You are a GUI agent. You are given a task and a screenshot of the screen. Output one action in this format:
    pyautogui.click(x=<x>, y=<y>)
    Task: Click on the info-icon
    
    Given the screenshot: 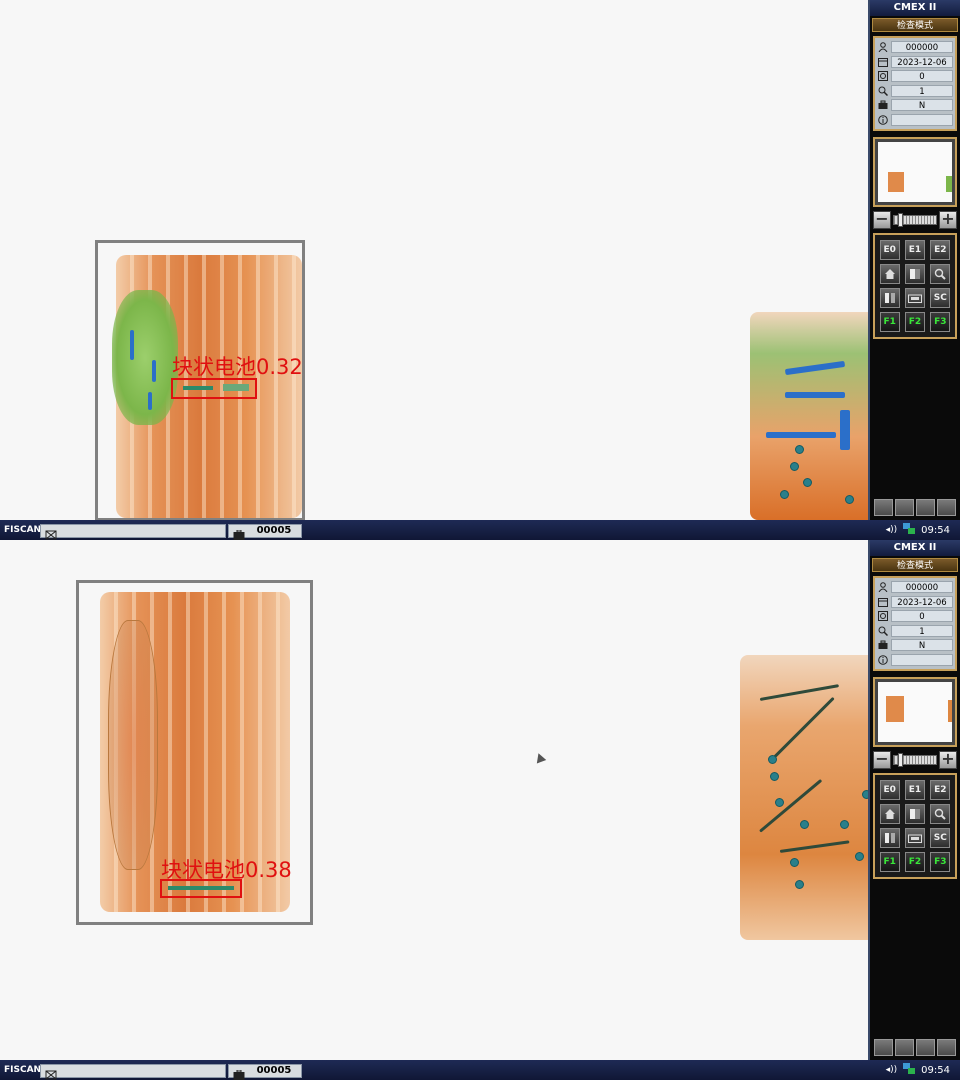 What is the action you would take?
    pyautogui.click(x=883, y=120)
    